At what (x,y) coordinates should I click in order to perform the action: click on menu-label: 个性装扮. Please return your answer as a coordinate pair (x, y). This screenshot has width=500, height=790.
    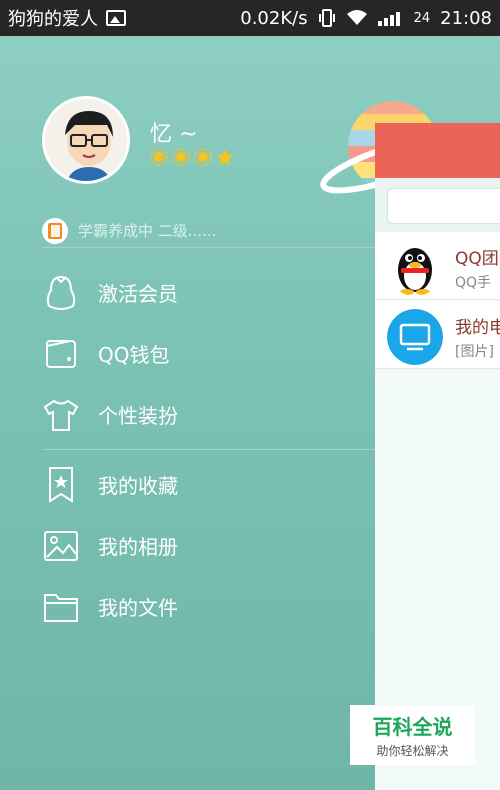
    Looking at the image, I should click on (138, 416).